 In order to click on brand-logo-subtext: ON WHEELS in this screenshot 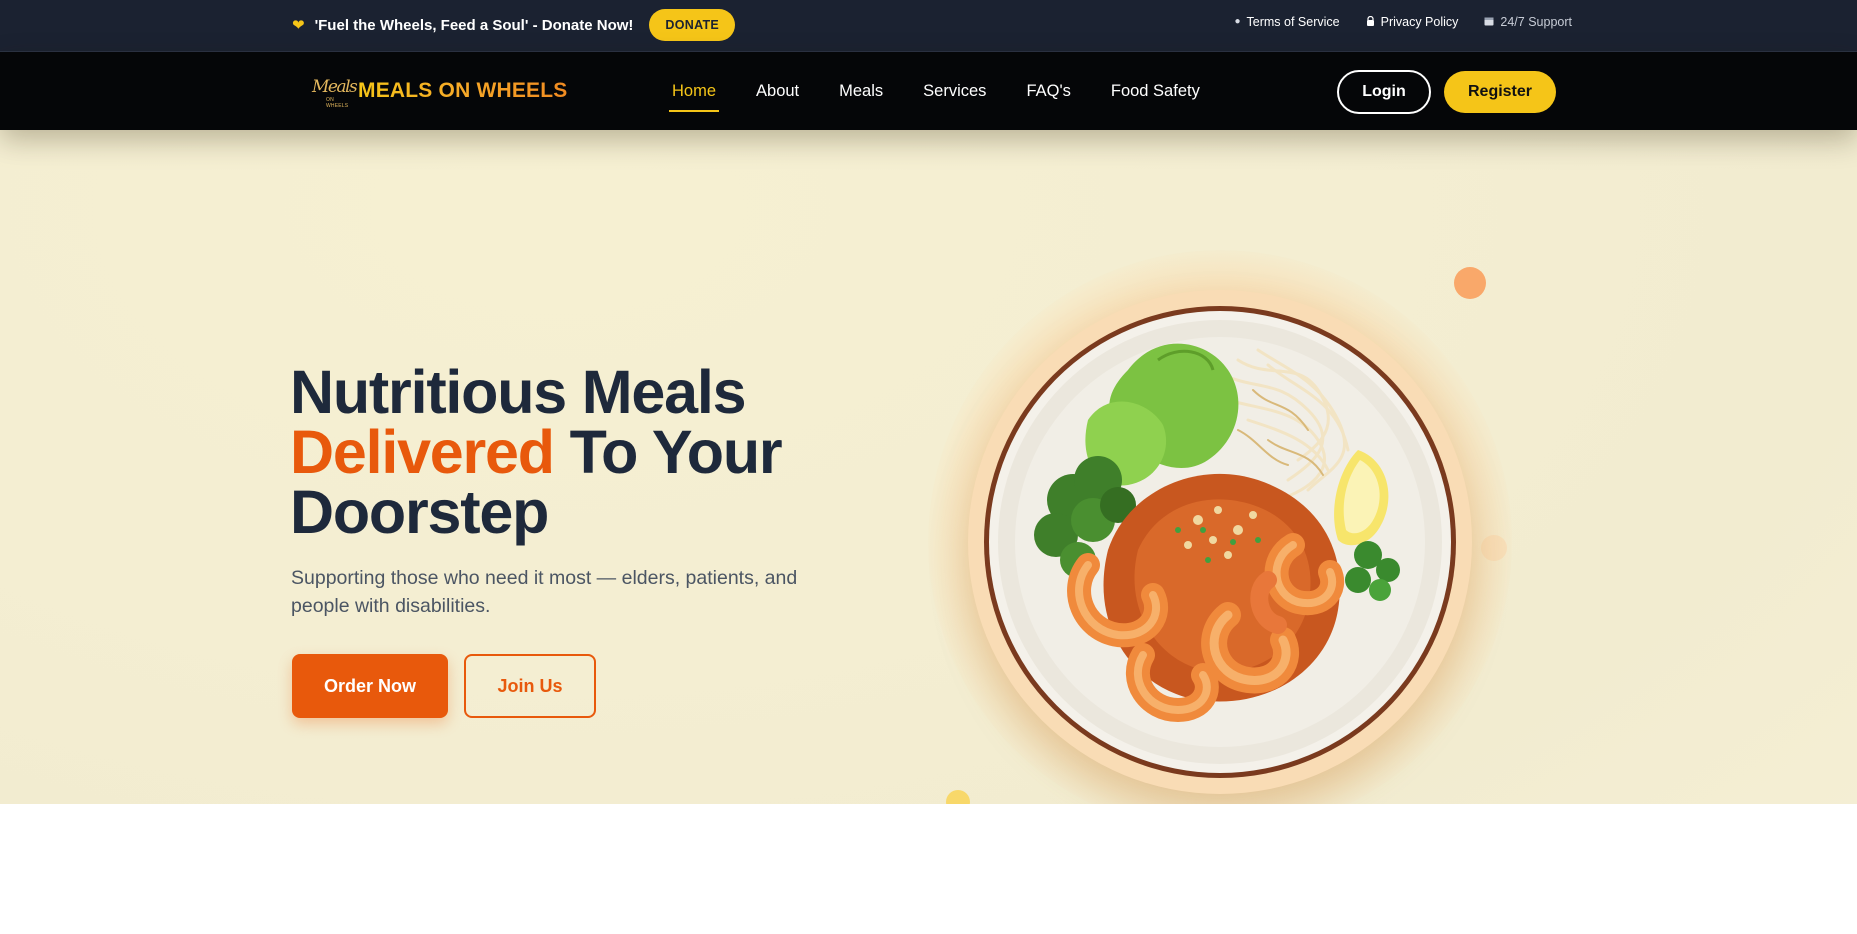, I will do `click(337, 103)`.